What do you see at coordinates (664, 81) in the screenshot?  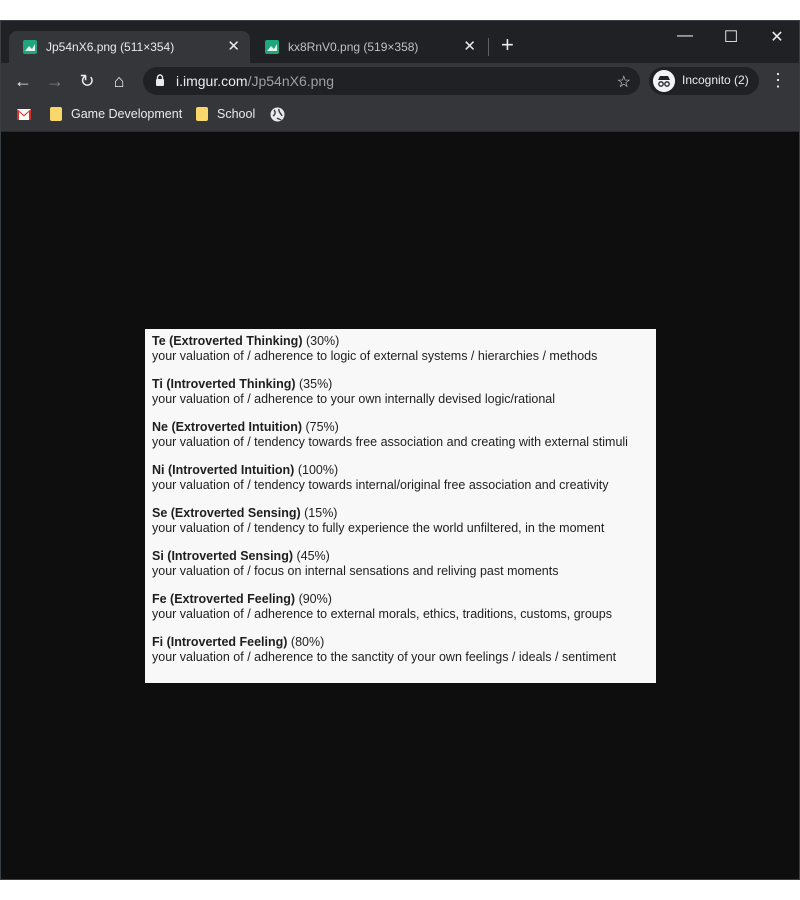 I see `incognito-icon` at bounding box center [664, 81].